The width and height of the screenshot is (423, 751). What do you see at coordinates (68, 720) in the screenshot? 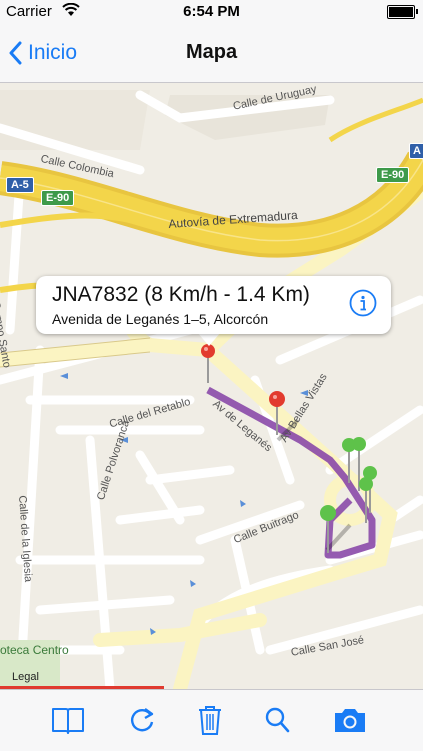
I see `book-icon` at bounding box center [68, 720].